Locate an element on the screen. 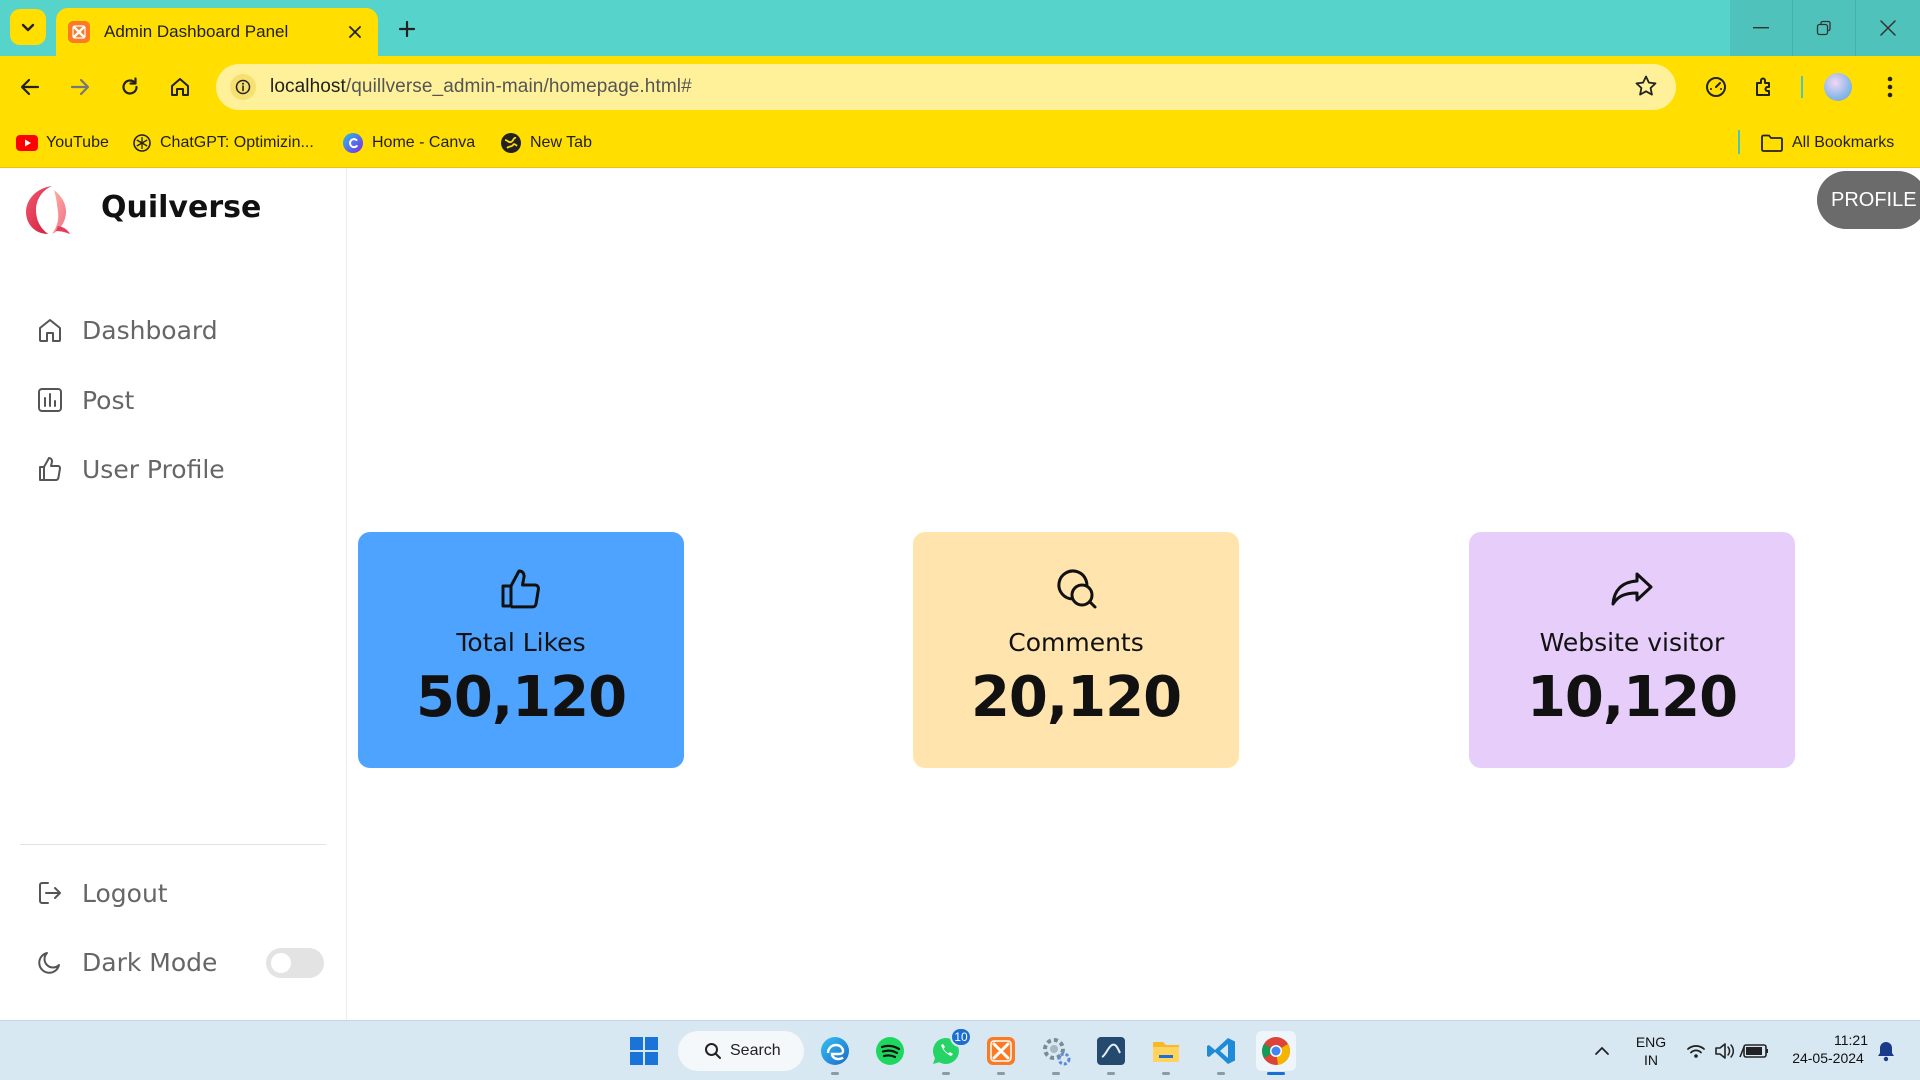 Image resolution: width=1920 pixels, height=1080 pixels. xampp-icon is located at coordinates (1001, 1051).